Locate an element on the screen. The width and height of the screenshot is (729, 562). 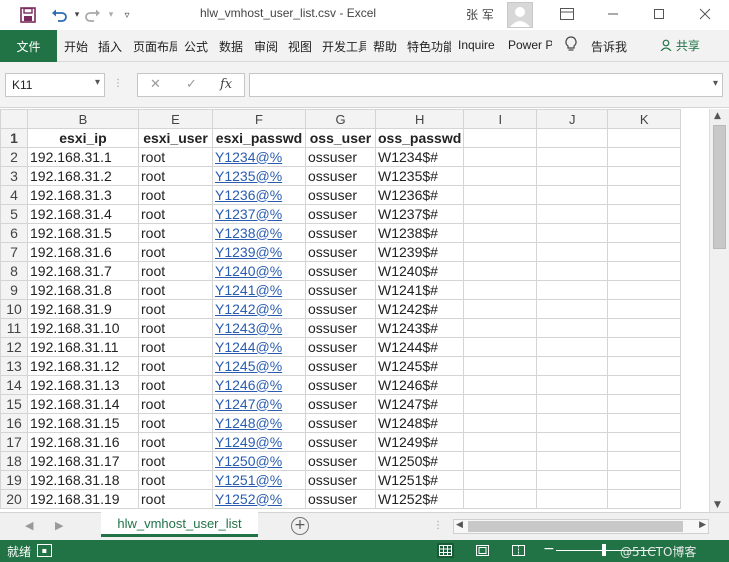
row-header: 18 is located at coordinates (14, 461).